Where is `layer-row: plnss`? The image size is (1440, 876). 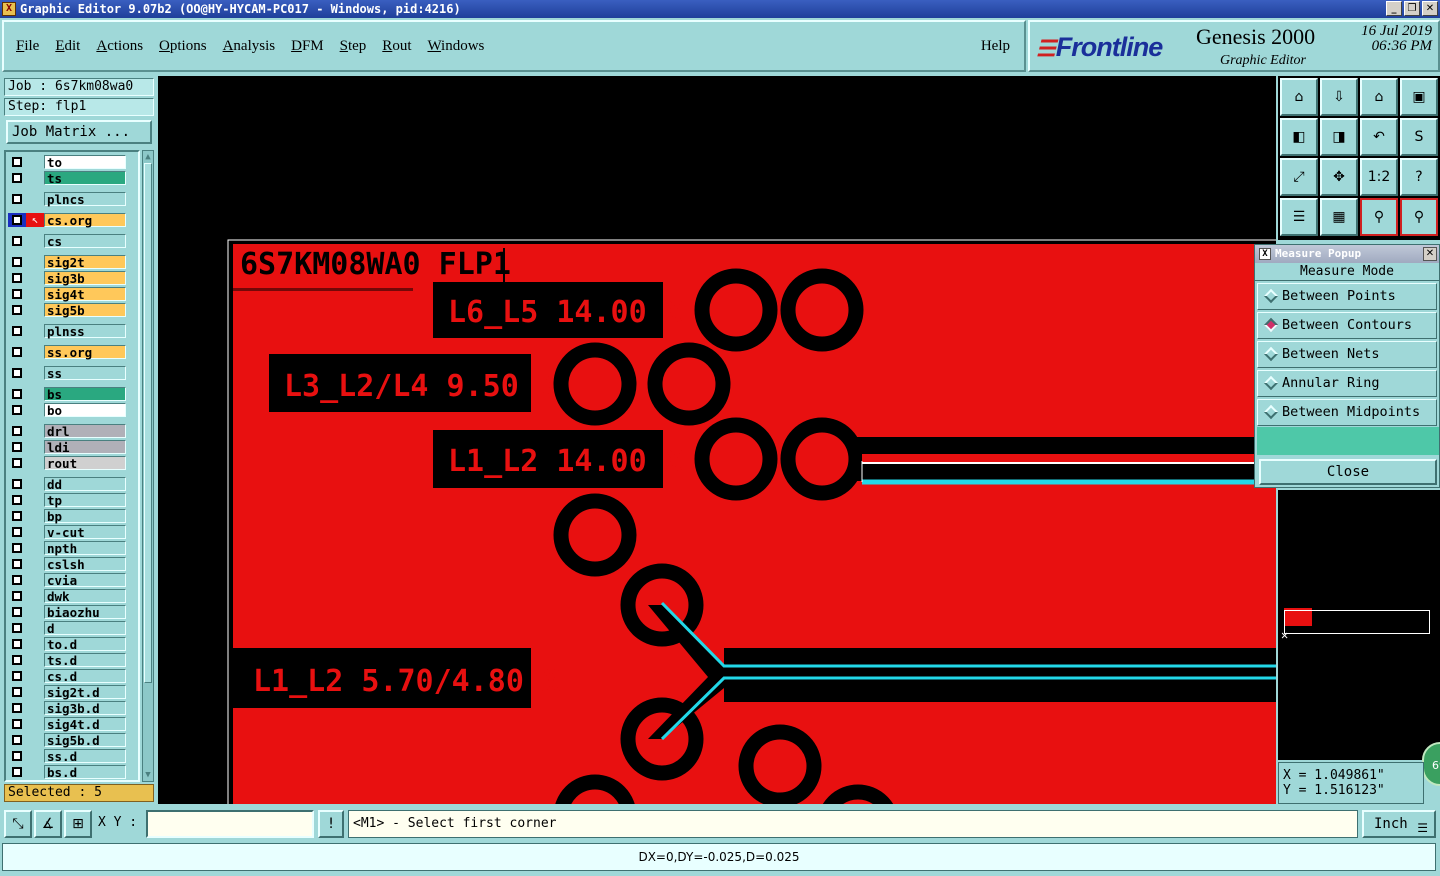
layer-row: plnss is located at coordinates (73, 331).